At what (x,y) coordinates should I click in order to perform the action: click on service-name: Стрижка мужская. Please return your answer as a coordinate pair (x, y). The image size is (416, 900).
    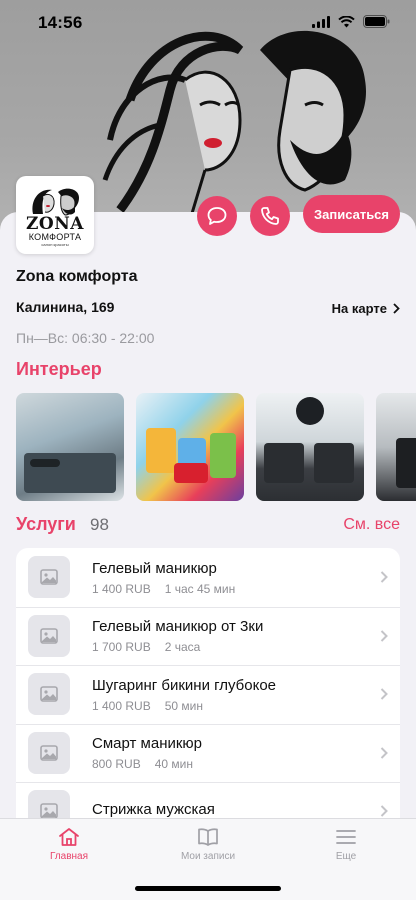
    Looking at the image, I should click on (153, 809).